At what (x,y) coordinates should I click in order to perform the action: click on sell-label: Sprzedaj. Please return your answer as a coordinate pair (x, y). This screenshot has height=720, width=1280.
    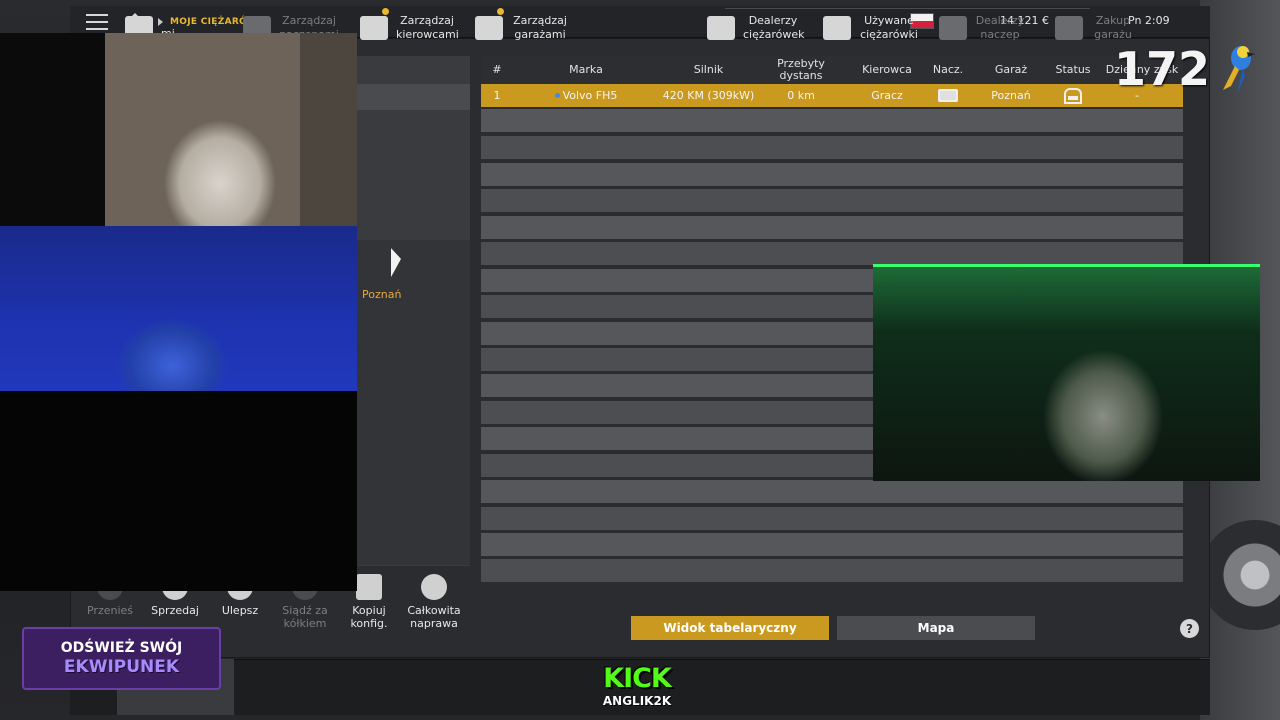
    Looking at the image, I should click on (175, 610).